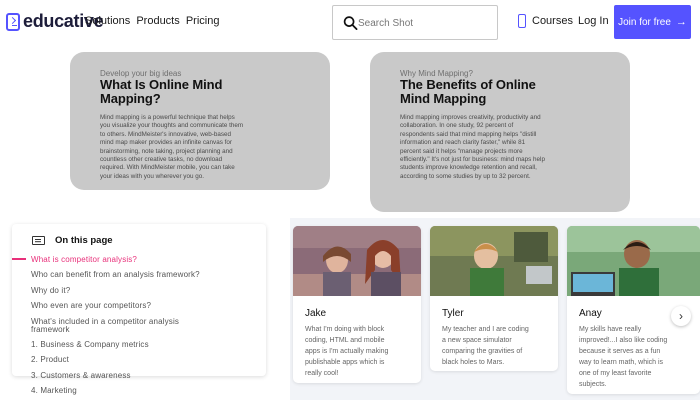 The height and width of the screenshot is (400, 700). What do you see at coordinates (633, 261) in the screenshot?
I see `student-photo-anay` at bounding box center [633, 261].